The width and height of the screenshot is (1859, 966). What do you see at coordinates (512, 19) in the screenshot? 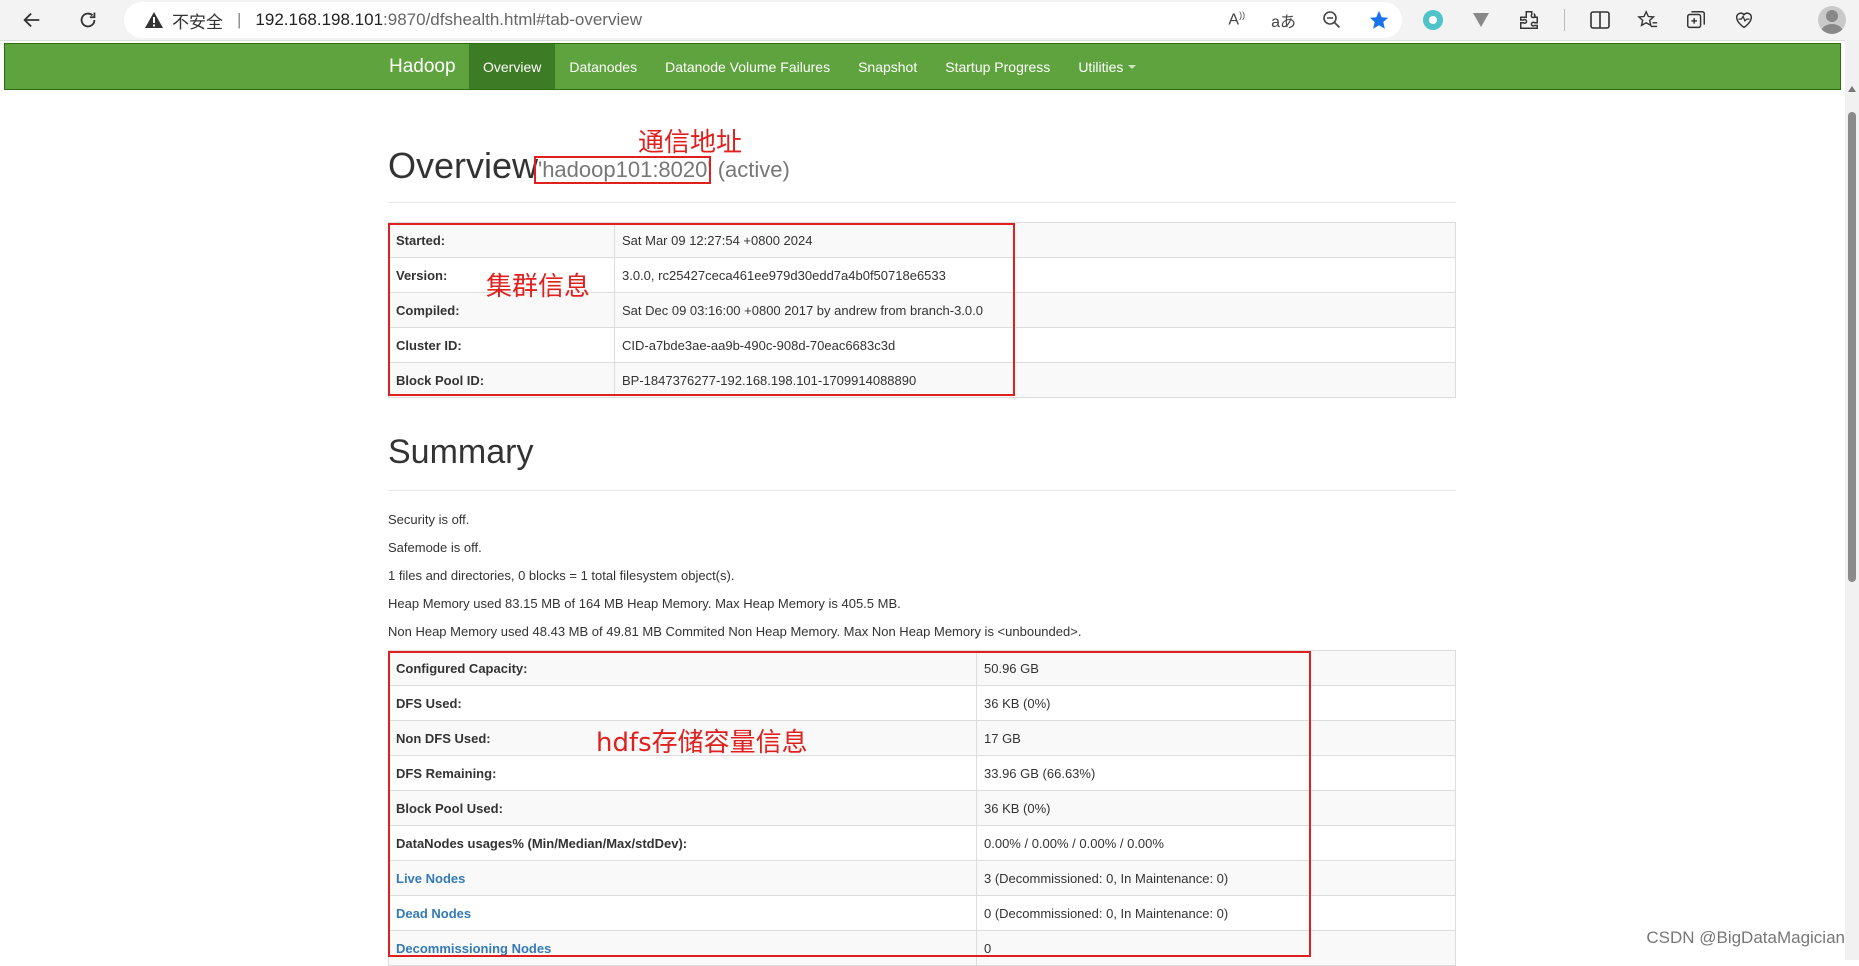
I see `url-path: :9870/dfshealth.html#tab-overview` at bounding box center [512, 19].